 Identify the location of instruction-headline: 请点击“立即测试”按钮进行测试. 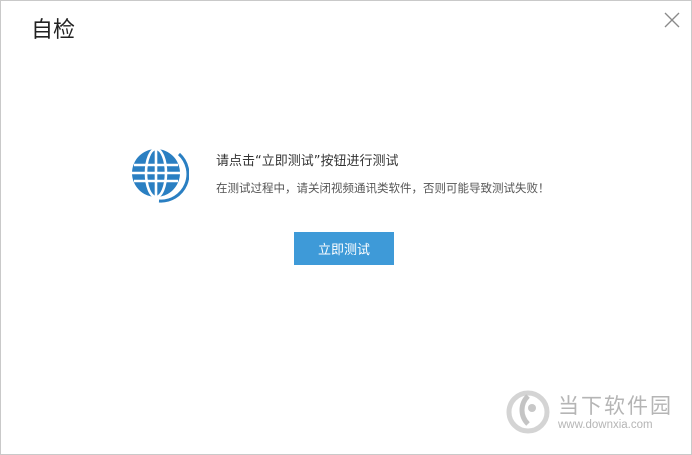
(307, 161).